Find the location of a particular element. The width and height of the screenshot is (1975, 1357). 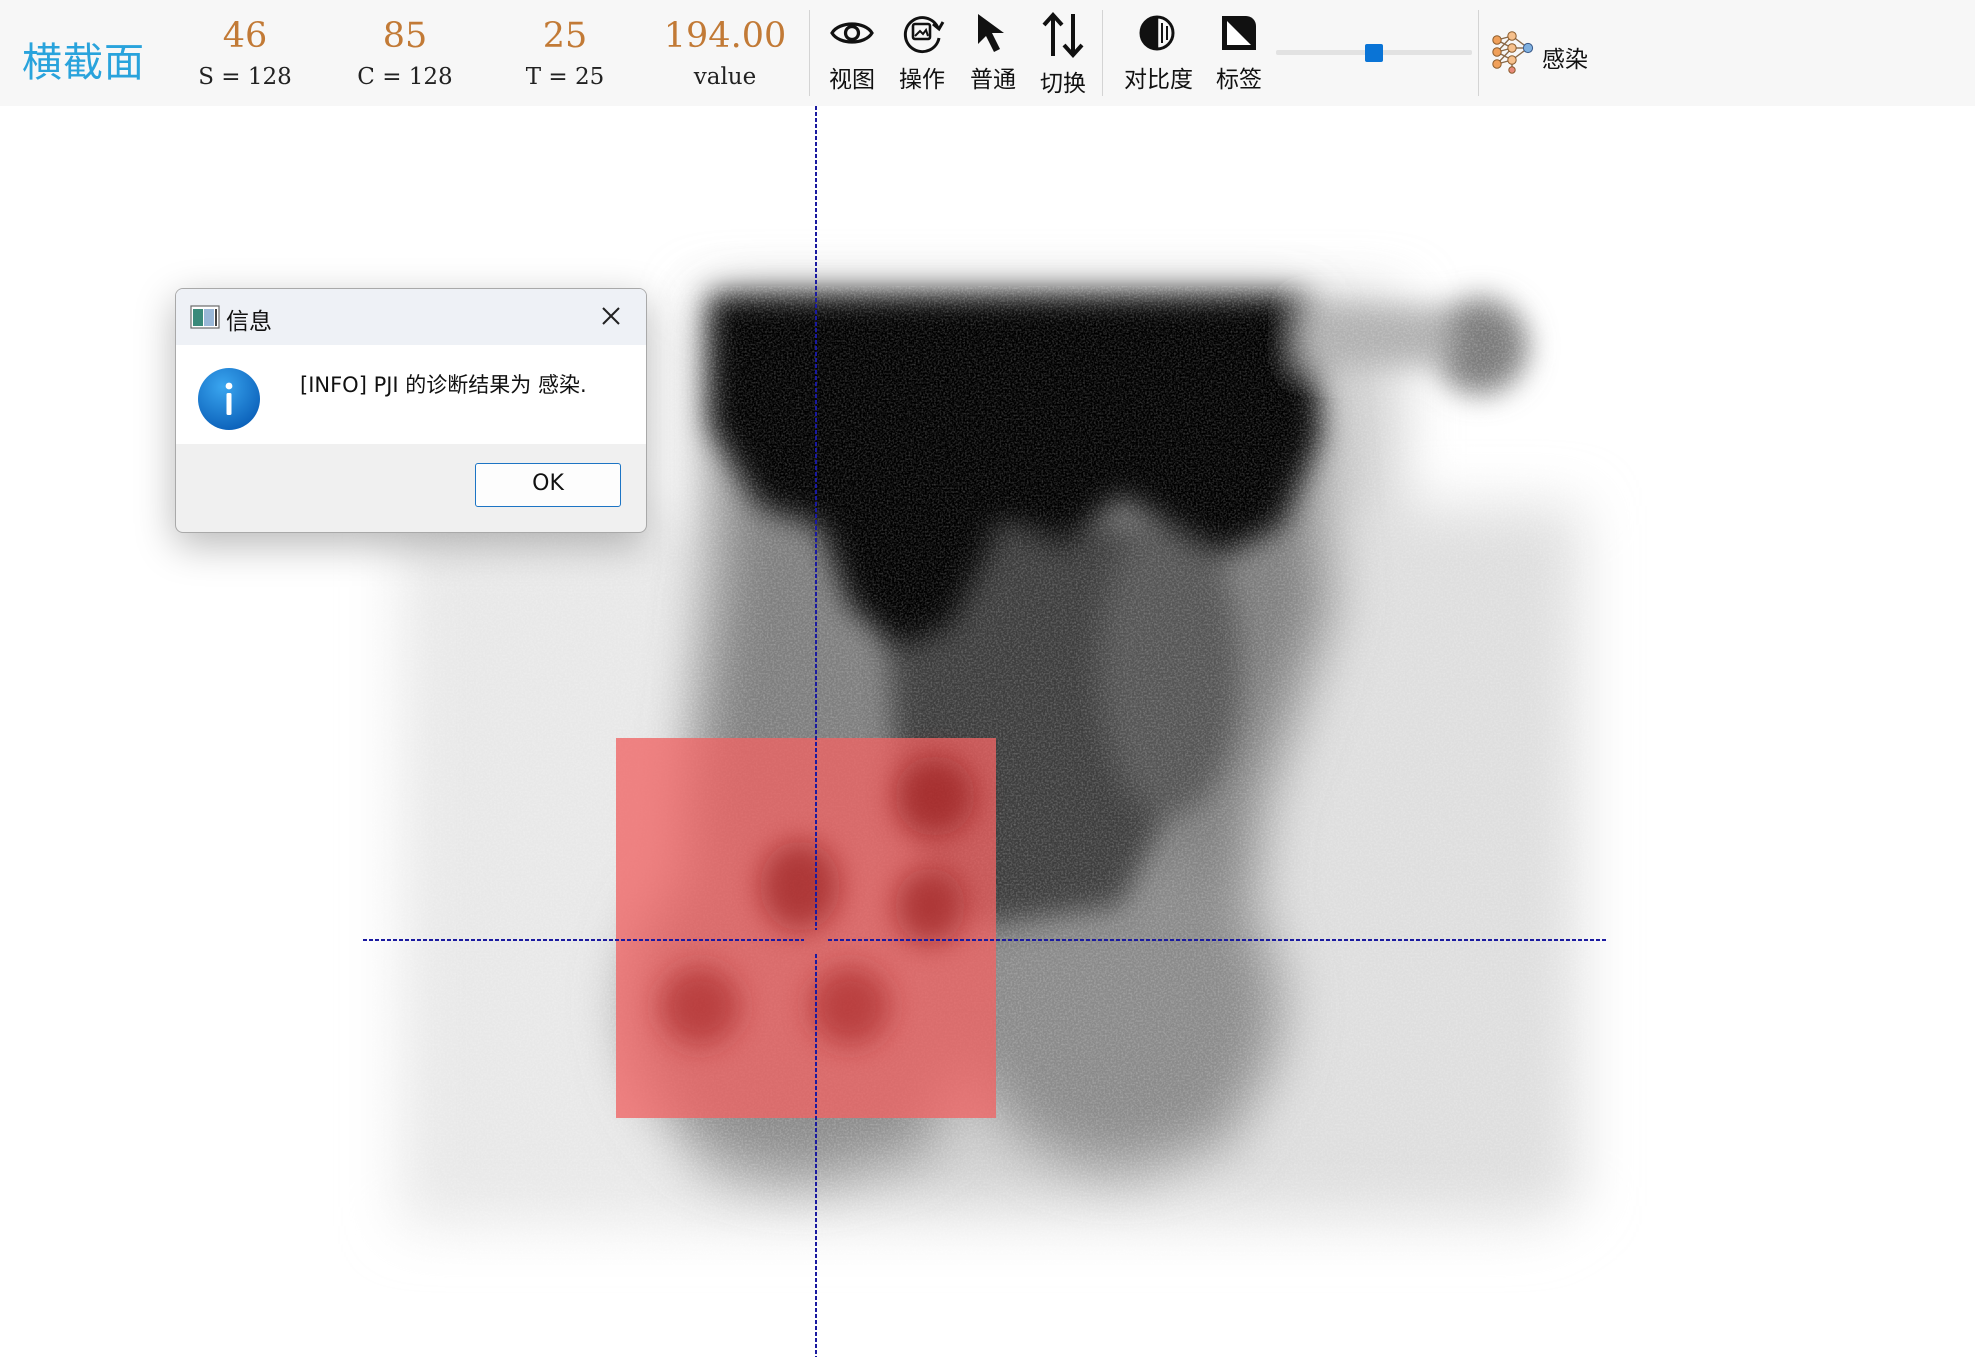

image-rotate-icon is located at coordinates (924, 35).